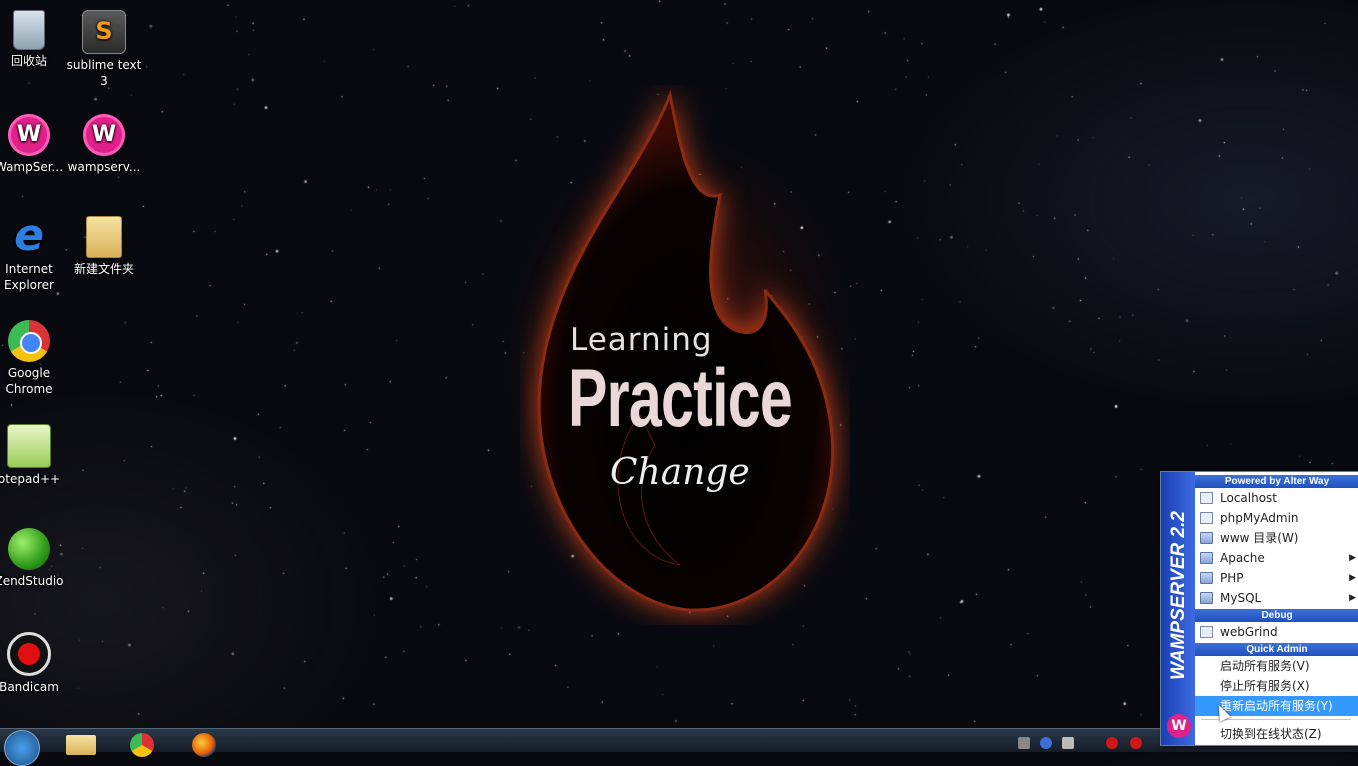 The image size is (1358, 766). I want to click on bandicam-icon, so click(29, 654).